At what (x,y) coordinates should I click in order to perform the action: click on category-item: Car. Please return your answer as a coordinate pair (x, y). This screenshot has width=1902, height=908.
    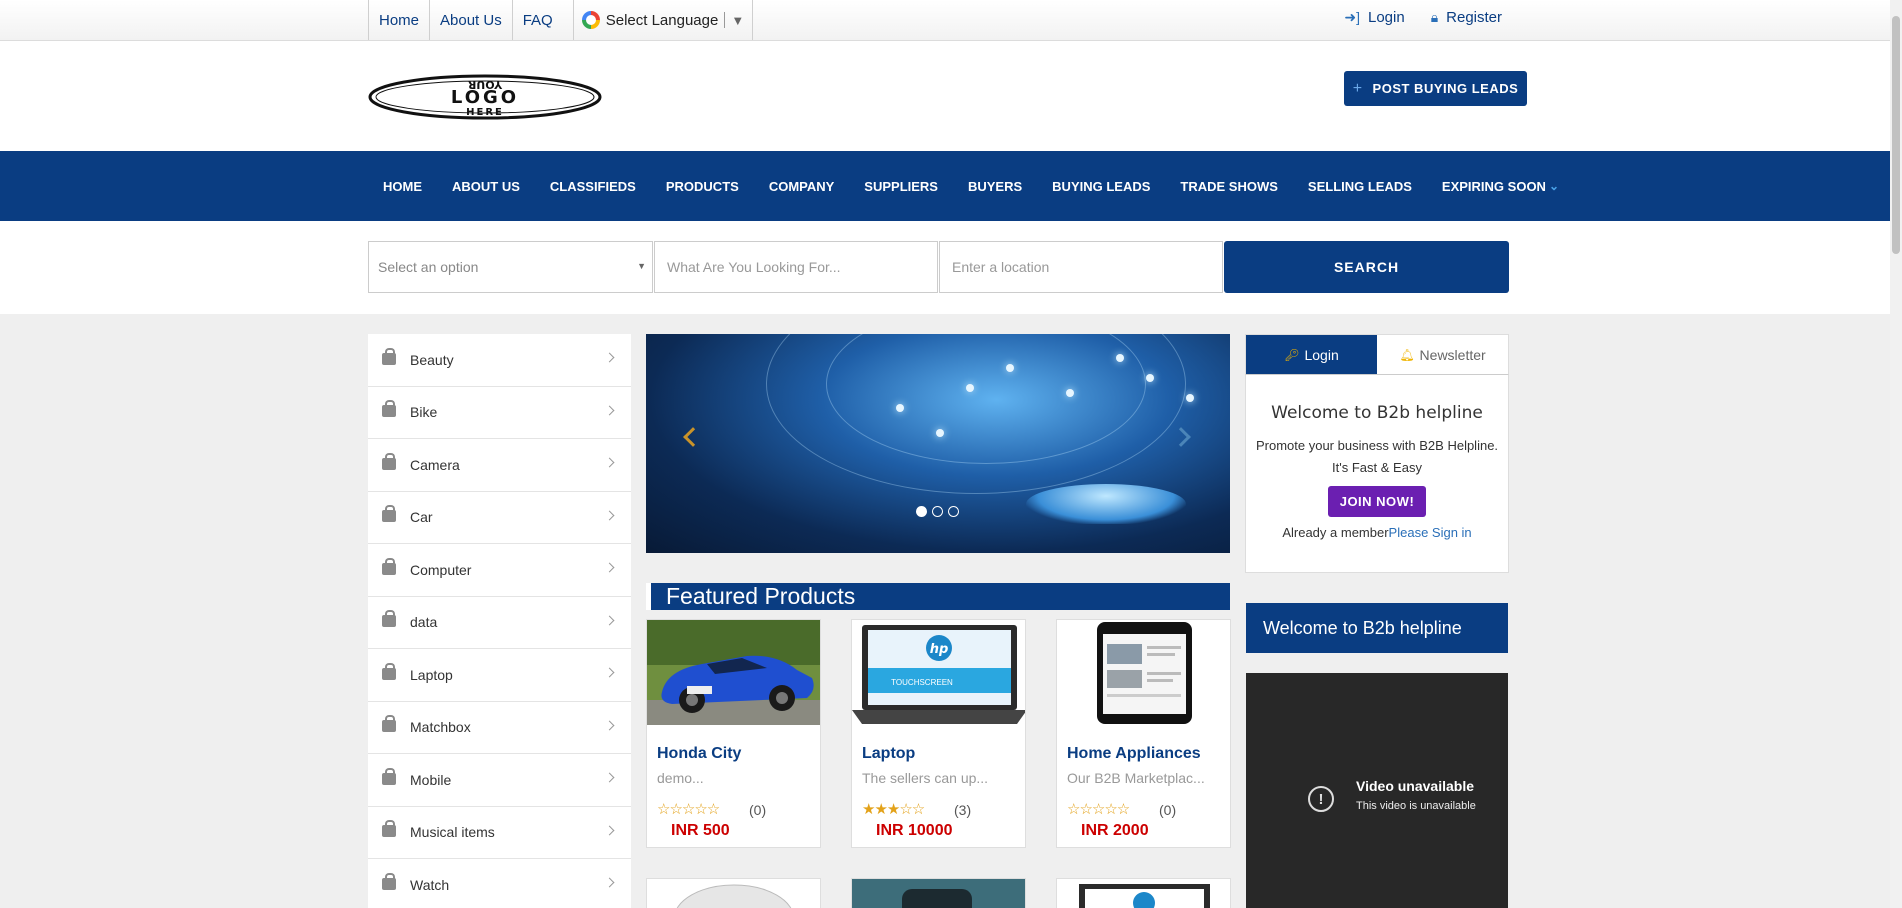
    Looking at the image, I should click on (499, 518).